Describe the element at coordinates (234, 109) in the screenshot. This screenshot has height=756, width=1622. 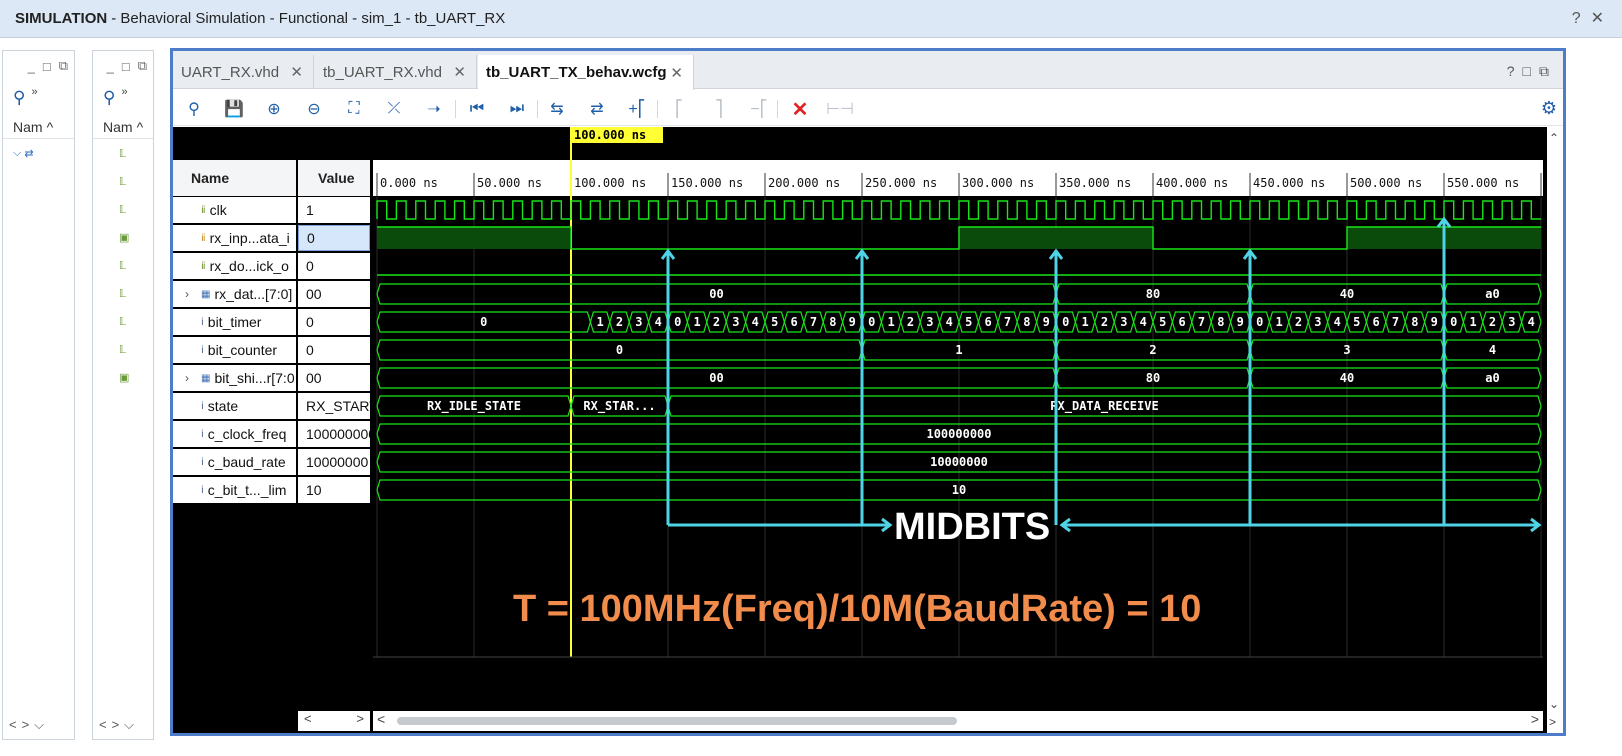
I see `save-icon: 💾` at that location.